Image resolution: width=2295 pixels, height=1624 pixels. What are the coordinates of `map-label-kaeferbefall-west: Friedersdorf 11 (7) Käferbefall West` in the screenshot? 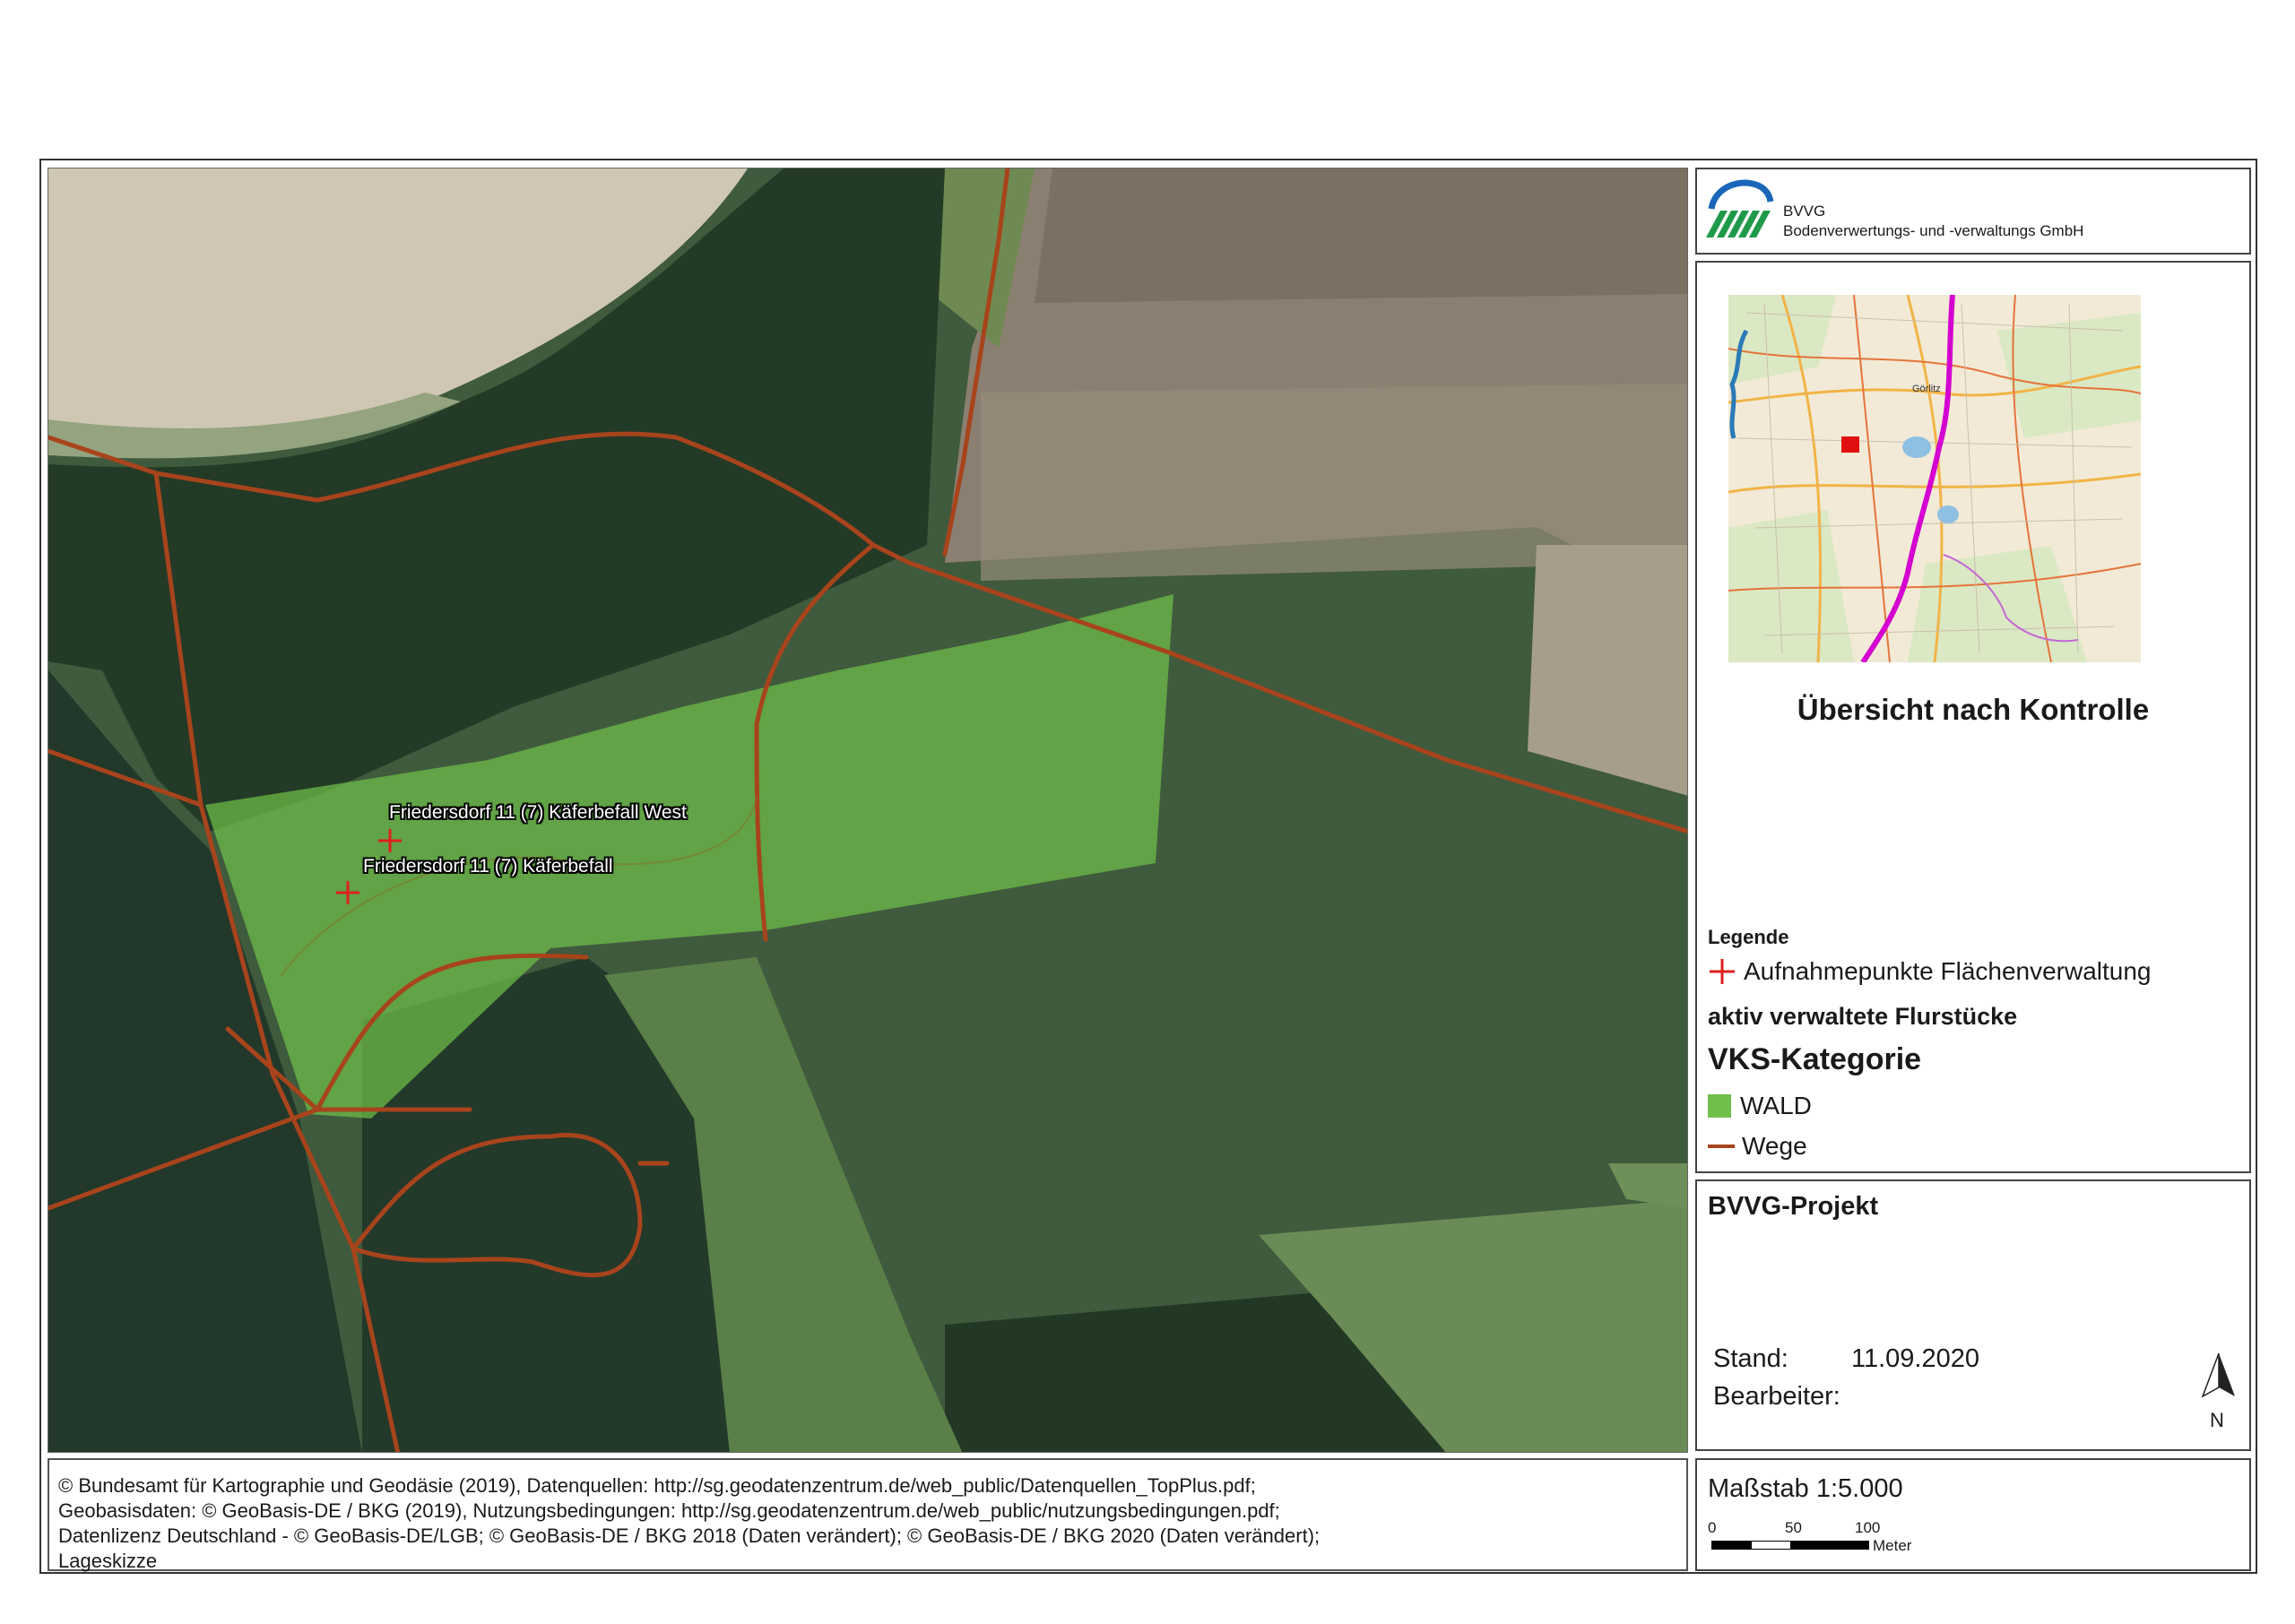 It's located at (538, 813).